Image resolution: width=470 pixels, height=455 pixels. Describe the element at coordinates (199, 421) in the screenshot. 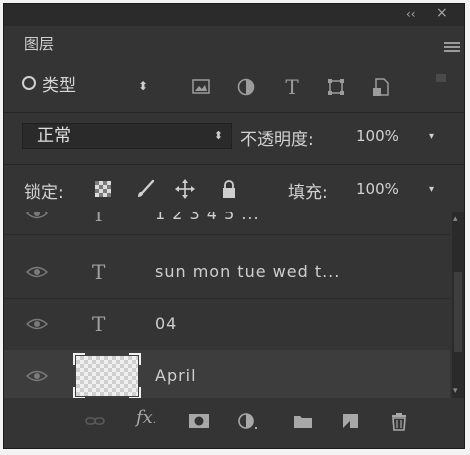

I see `layer-mask-icon` at that location.